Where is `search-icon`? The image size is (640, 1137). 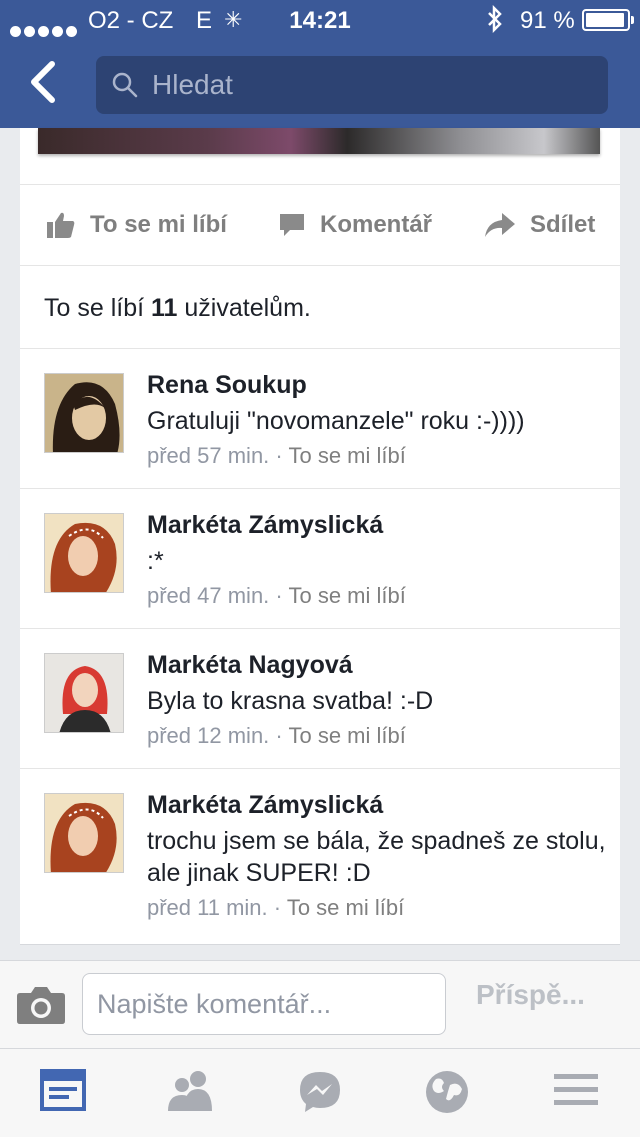 search-icon is located at coordinates (125, 85).